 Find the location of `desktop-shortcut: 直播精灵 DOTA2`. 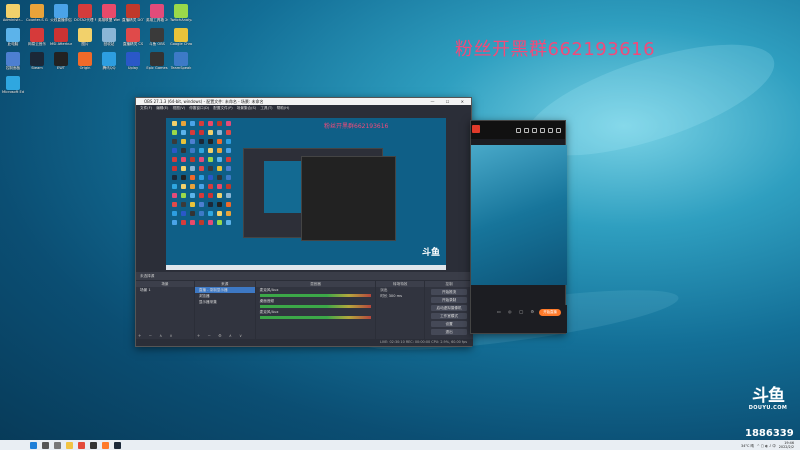

desktop-shortcut: 直播精灵 DOTA2 is located at coordinates (133, 13).